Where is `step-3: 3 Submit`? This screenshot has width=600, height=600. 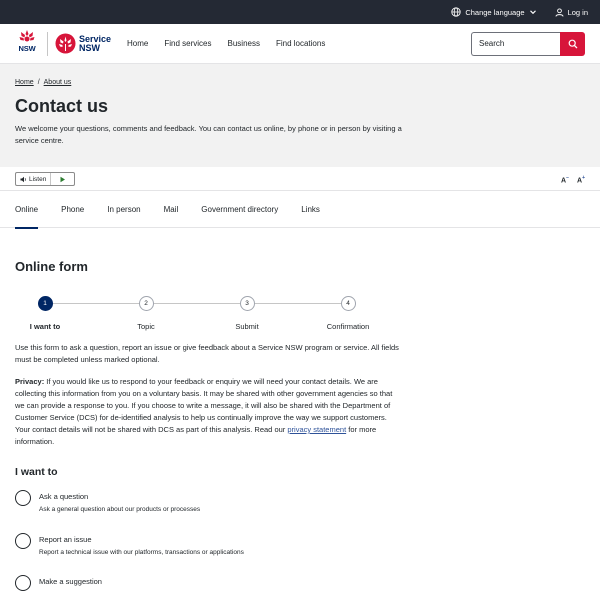
step-3: 3 Submit is located at coordinates (247, 313).